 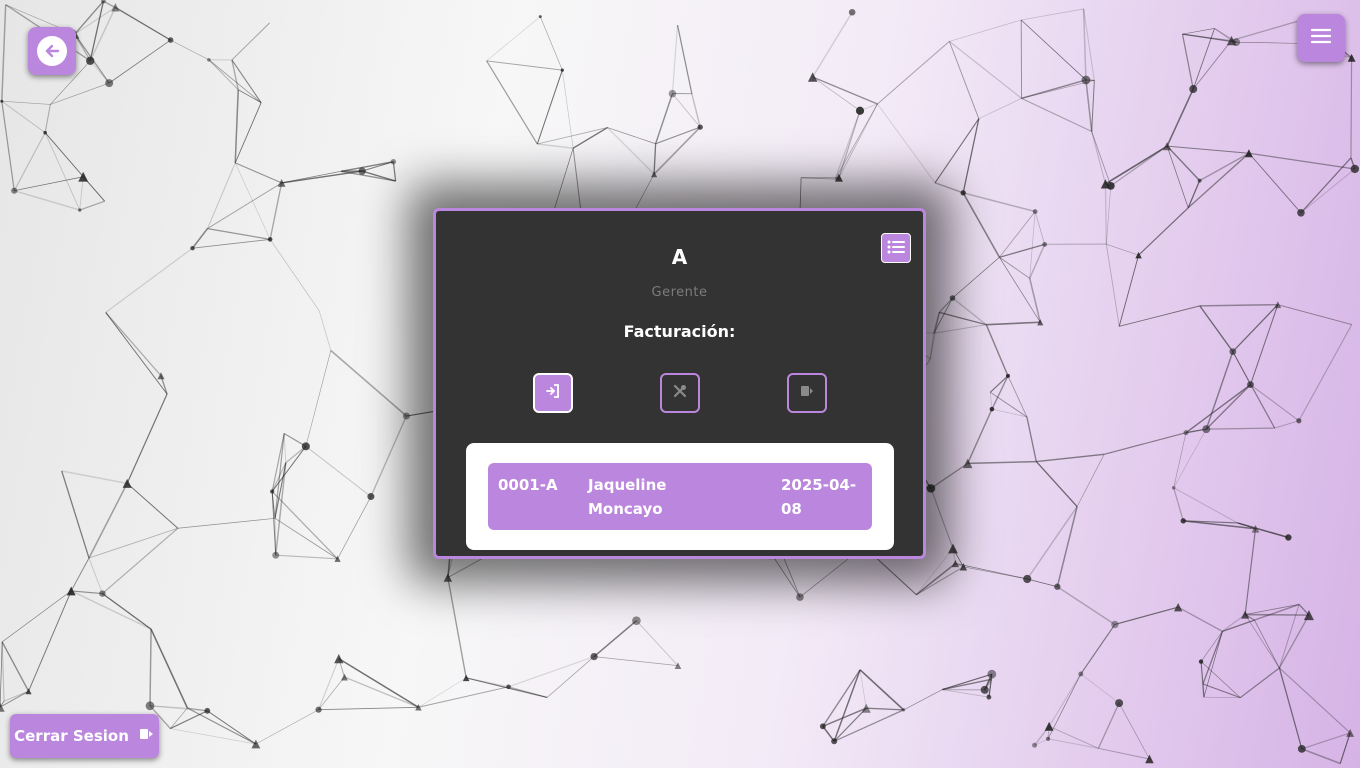 I want to click on user-role: Gerente, so click(x=679, y=292).